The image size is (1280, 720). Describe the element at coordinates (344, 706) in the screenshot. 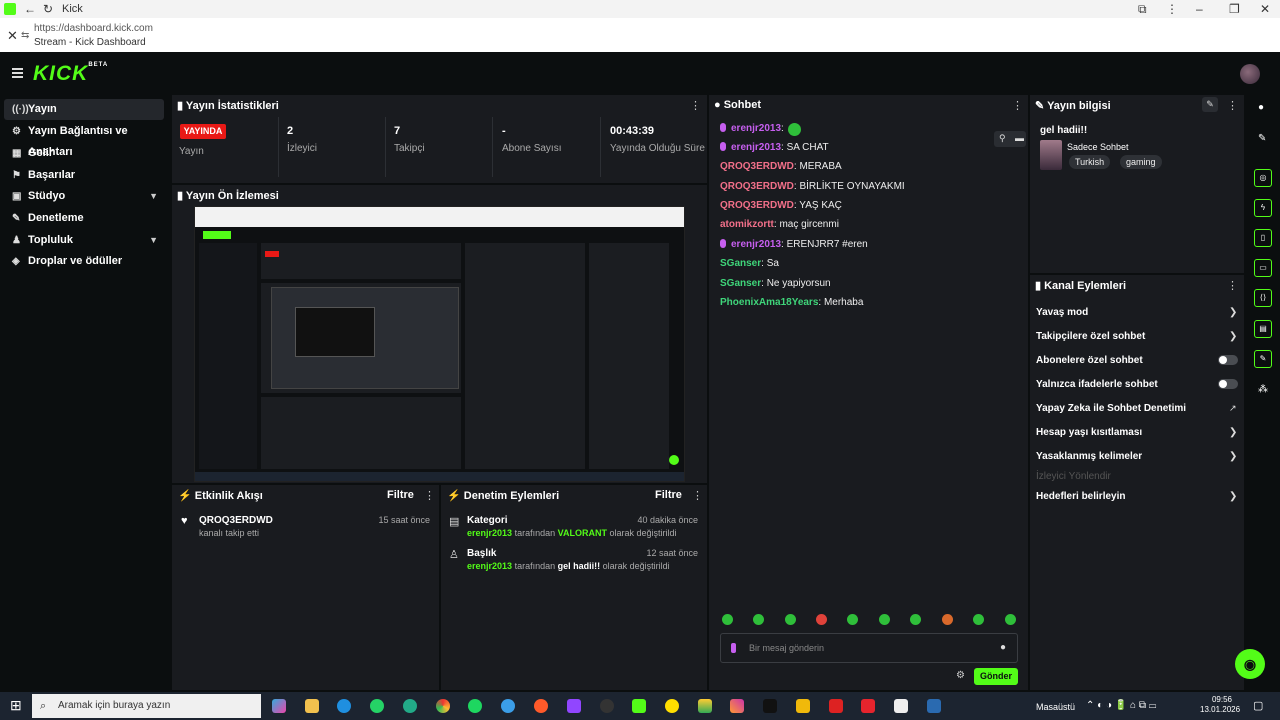

I see `edge-icon` at that location.